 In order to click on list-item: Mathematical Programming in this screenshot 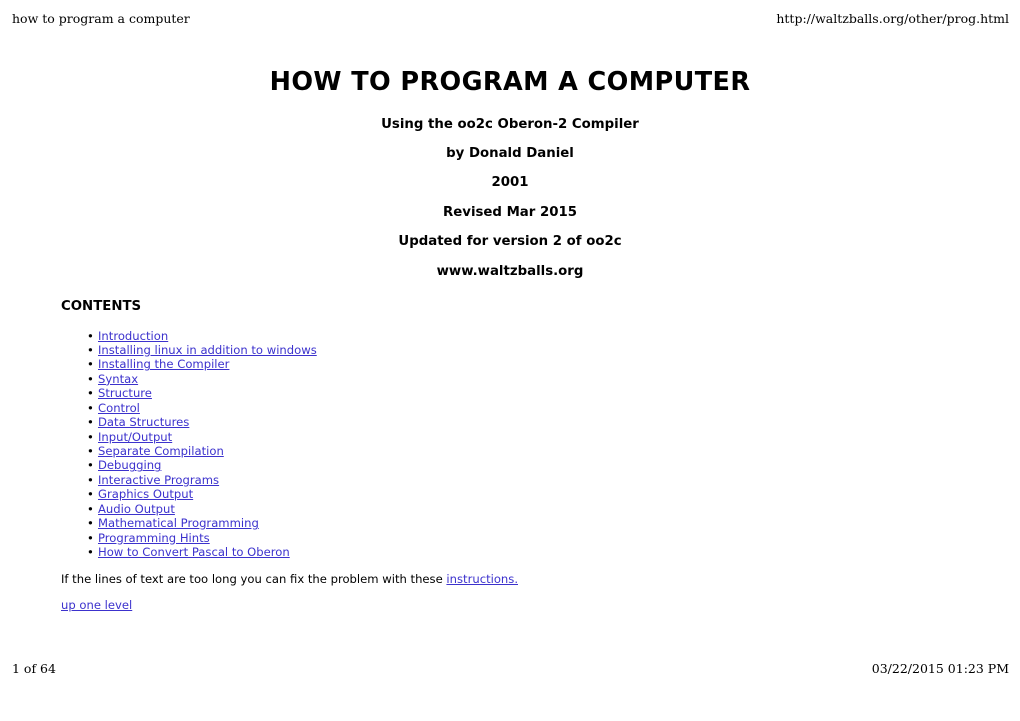, I will do `click(510, 523)`.